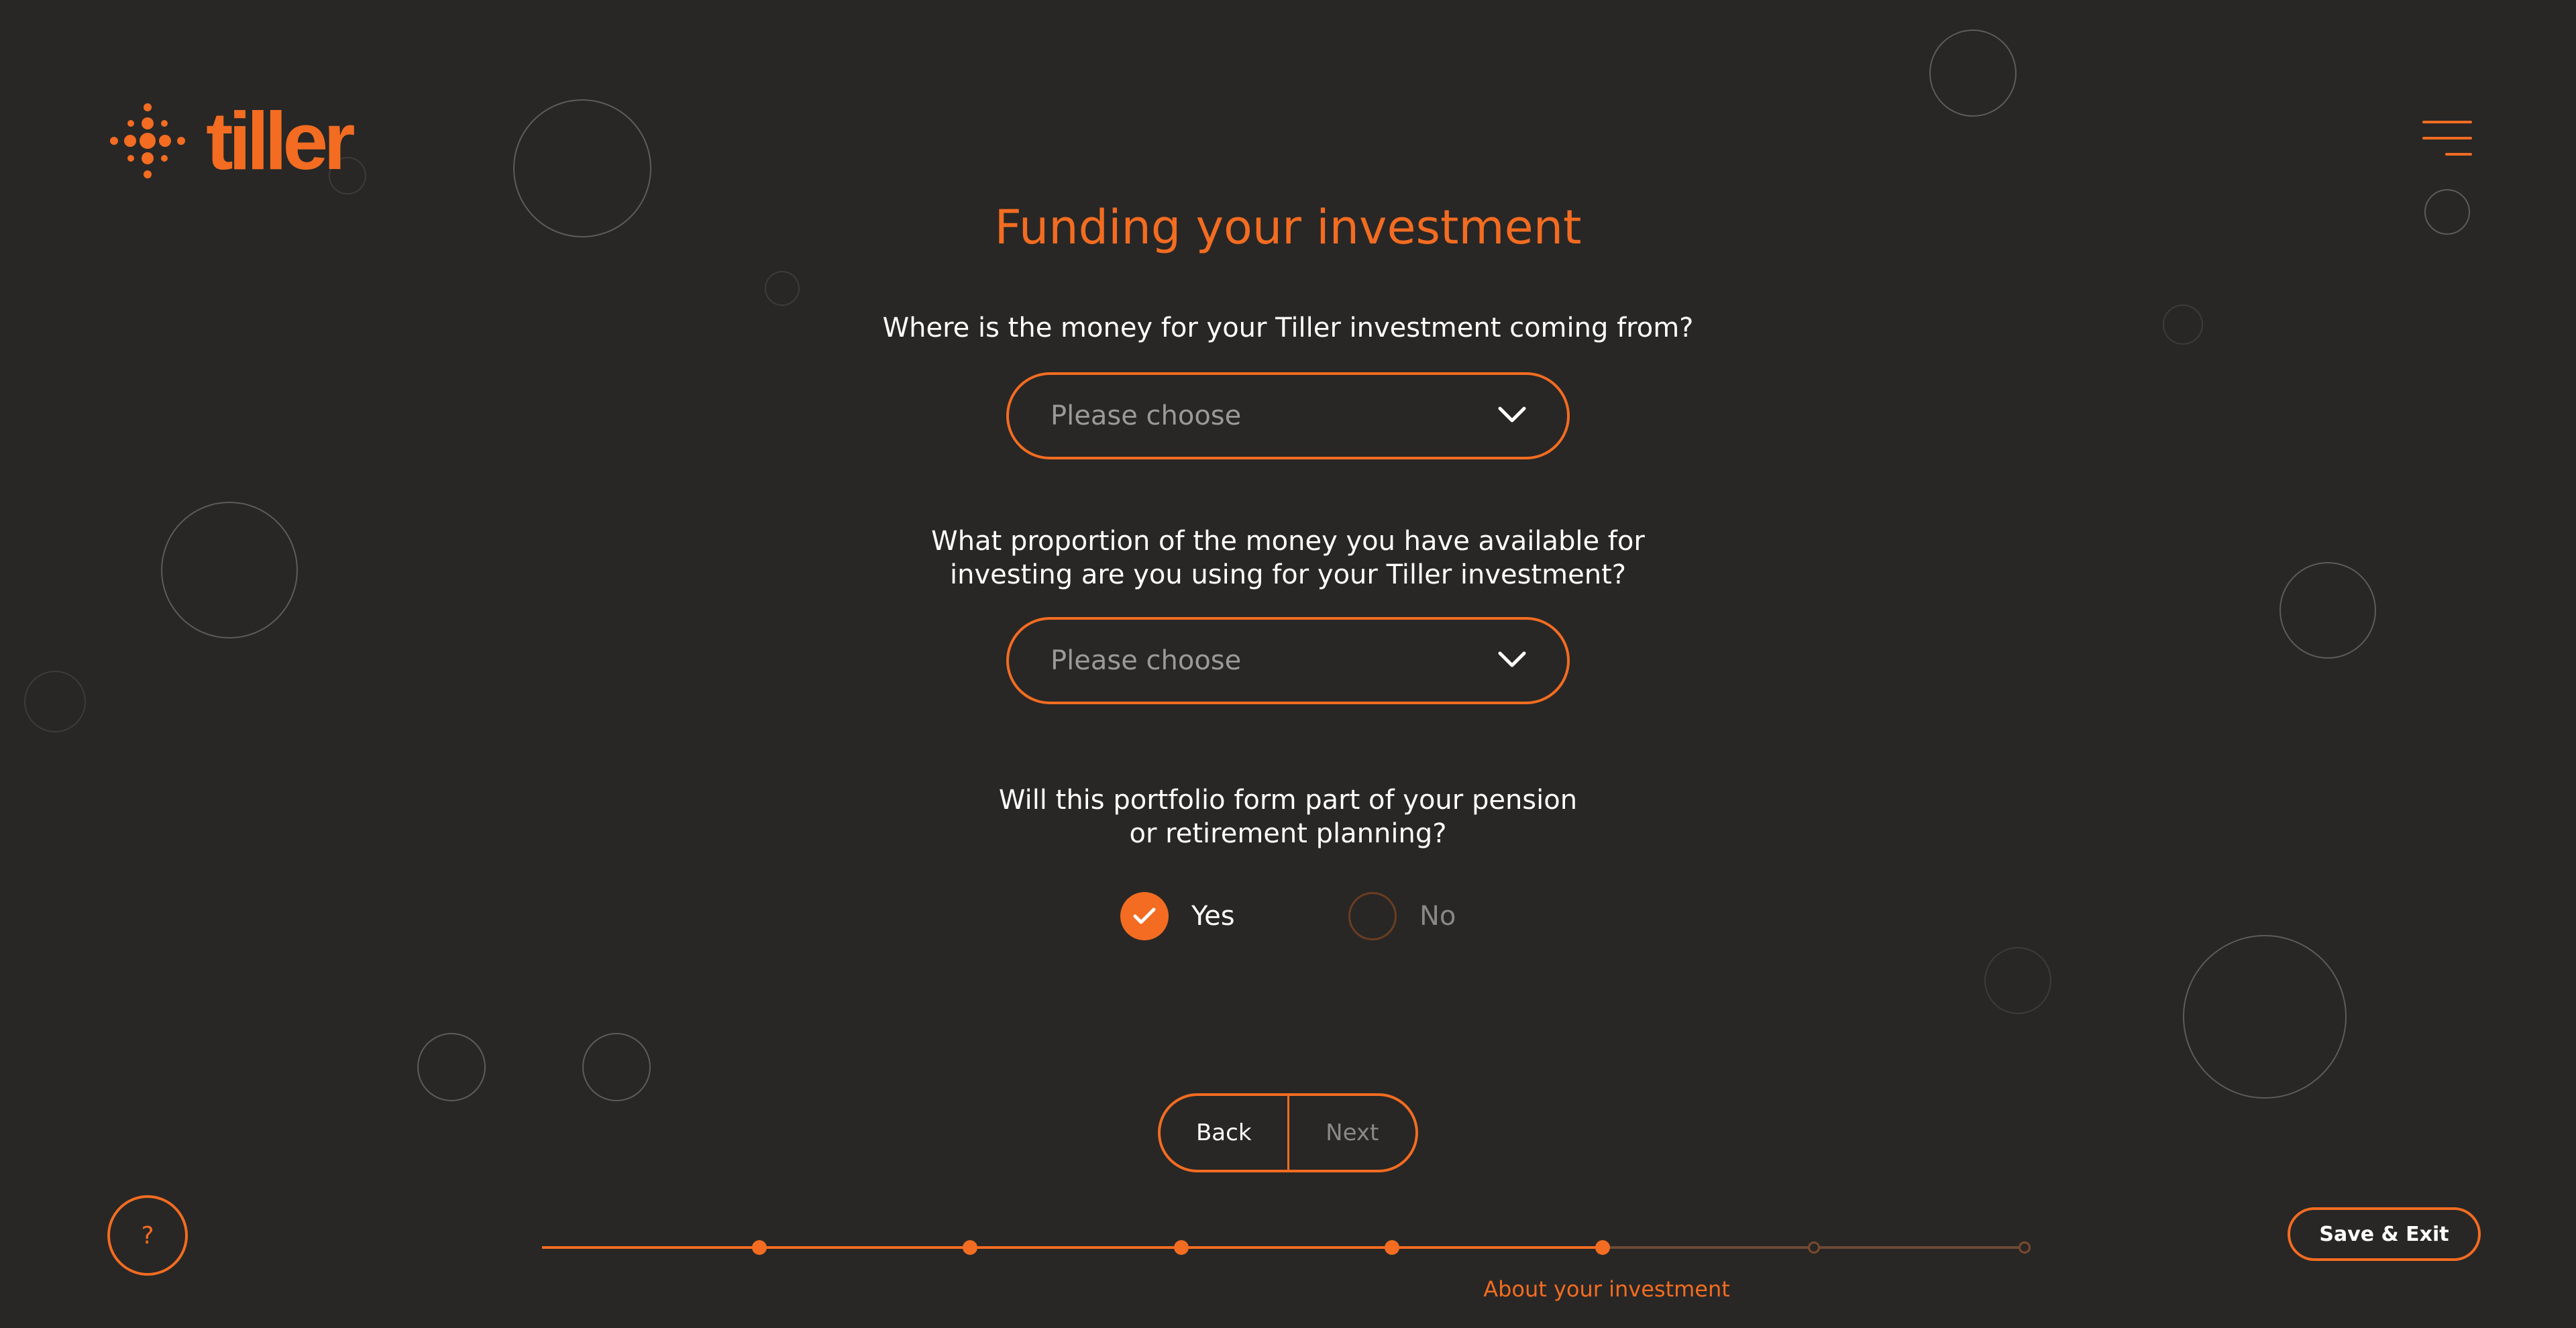 The image size is (2576, 1328). Describe the element at coordinates (1402, 916) in the screenshot. I see `radio-no: No` at that location.